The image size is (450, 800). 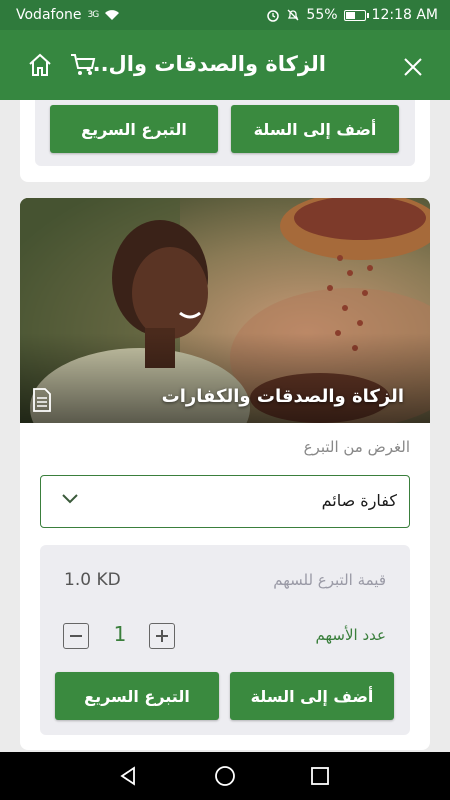 I want to click on shares-count-label: عدد الأسهم, so click(x=350, y=635).